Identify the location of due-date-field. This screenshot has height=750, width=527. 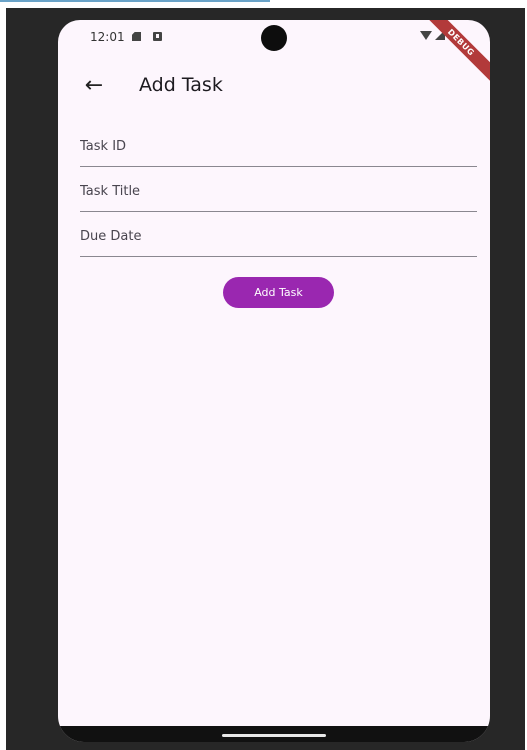
(278, 236).